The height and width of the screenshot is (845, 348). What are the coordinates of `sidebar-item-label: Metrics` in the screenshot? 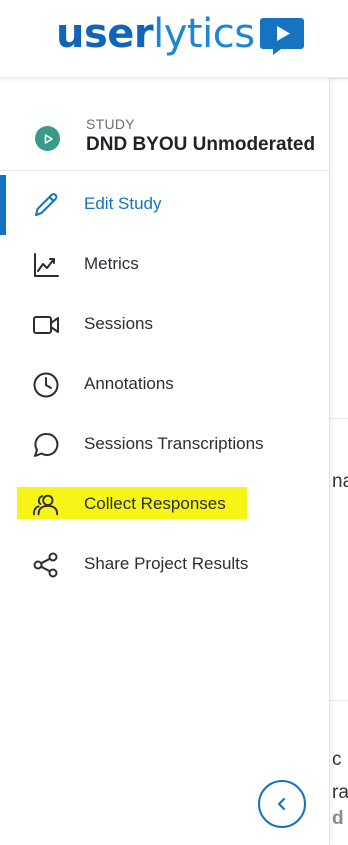 It's located at (111, 263).